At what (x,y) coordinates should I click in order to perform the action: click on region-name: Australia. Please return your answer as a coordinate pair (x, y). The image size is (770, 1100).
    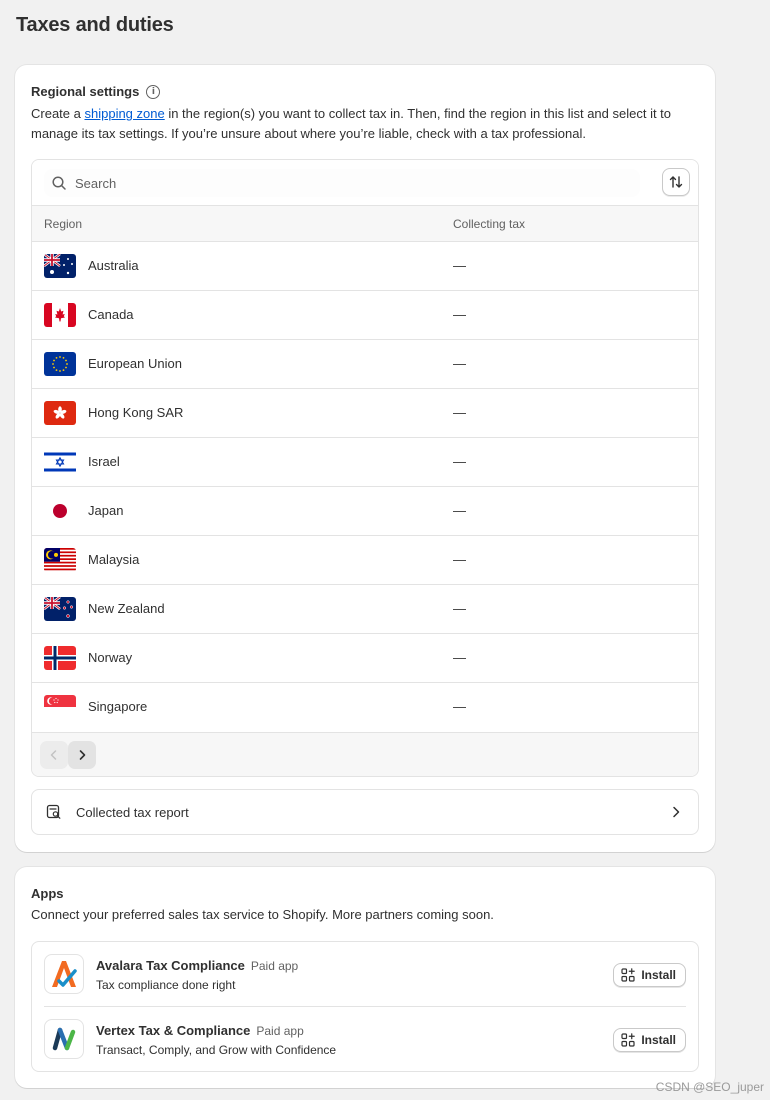
    Looking at the image, I should click on (113, 265).